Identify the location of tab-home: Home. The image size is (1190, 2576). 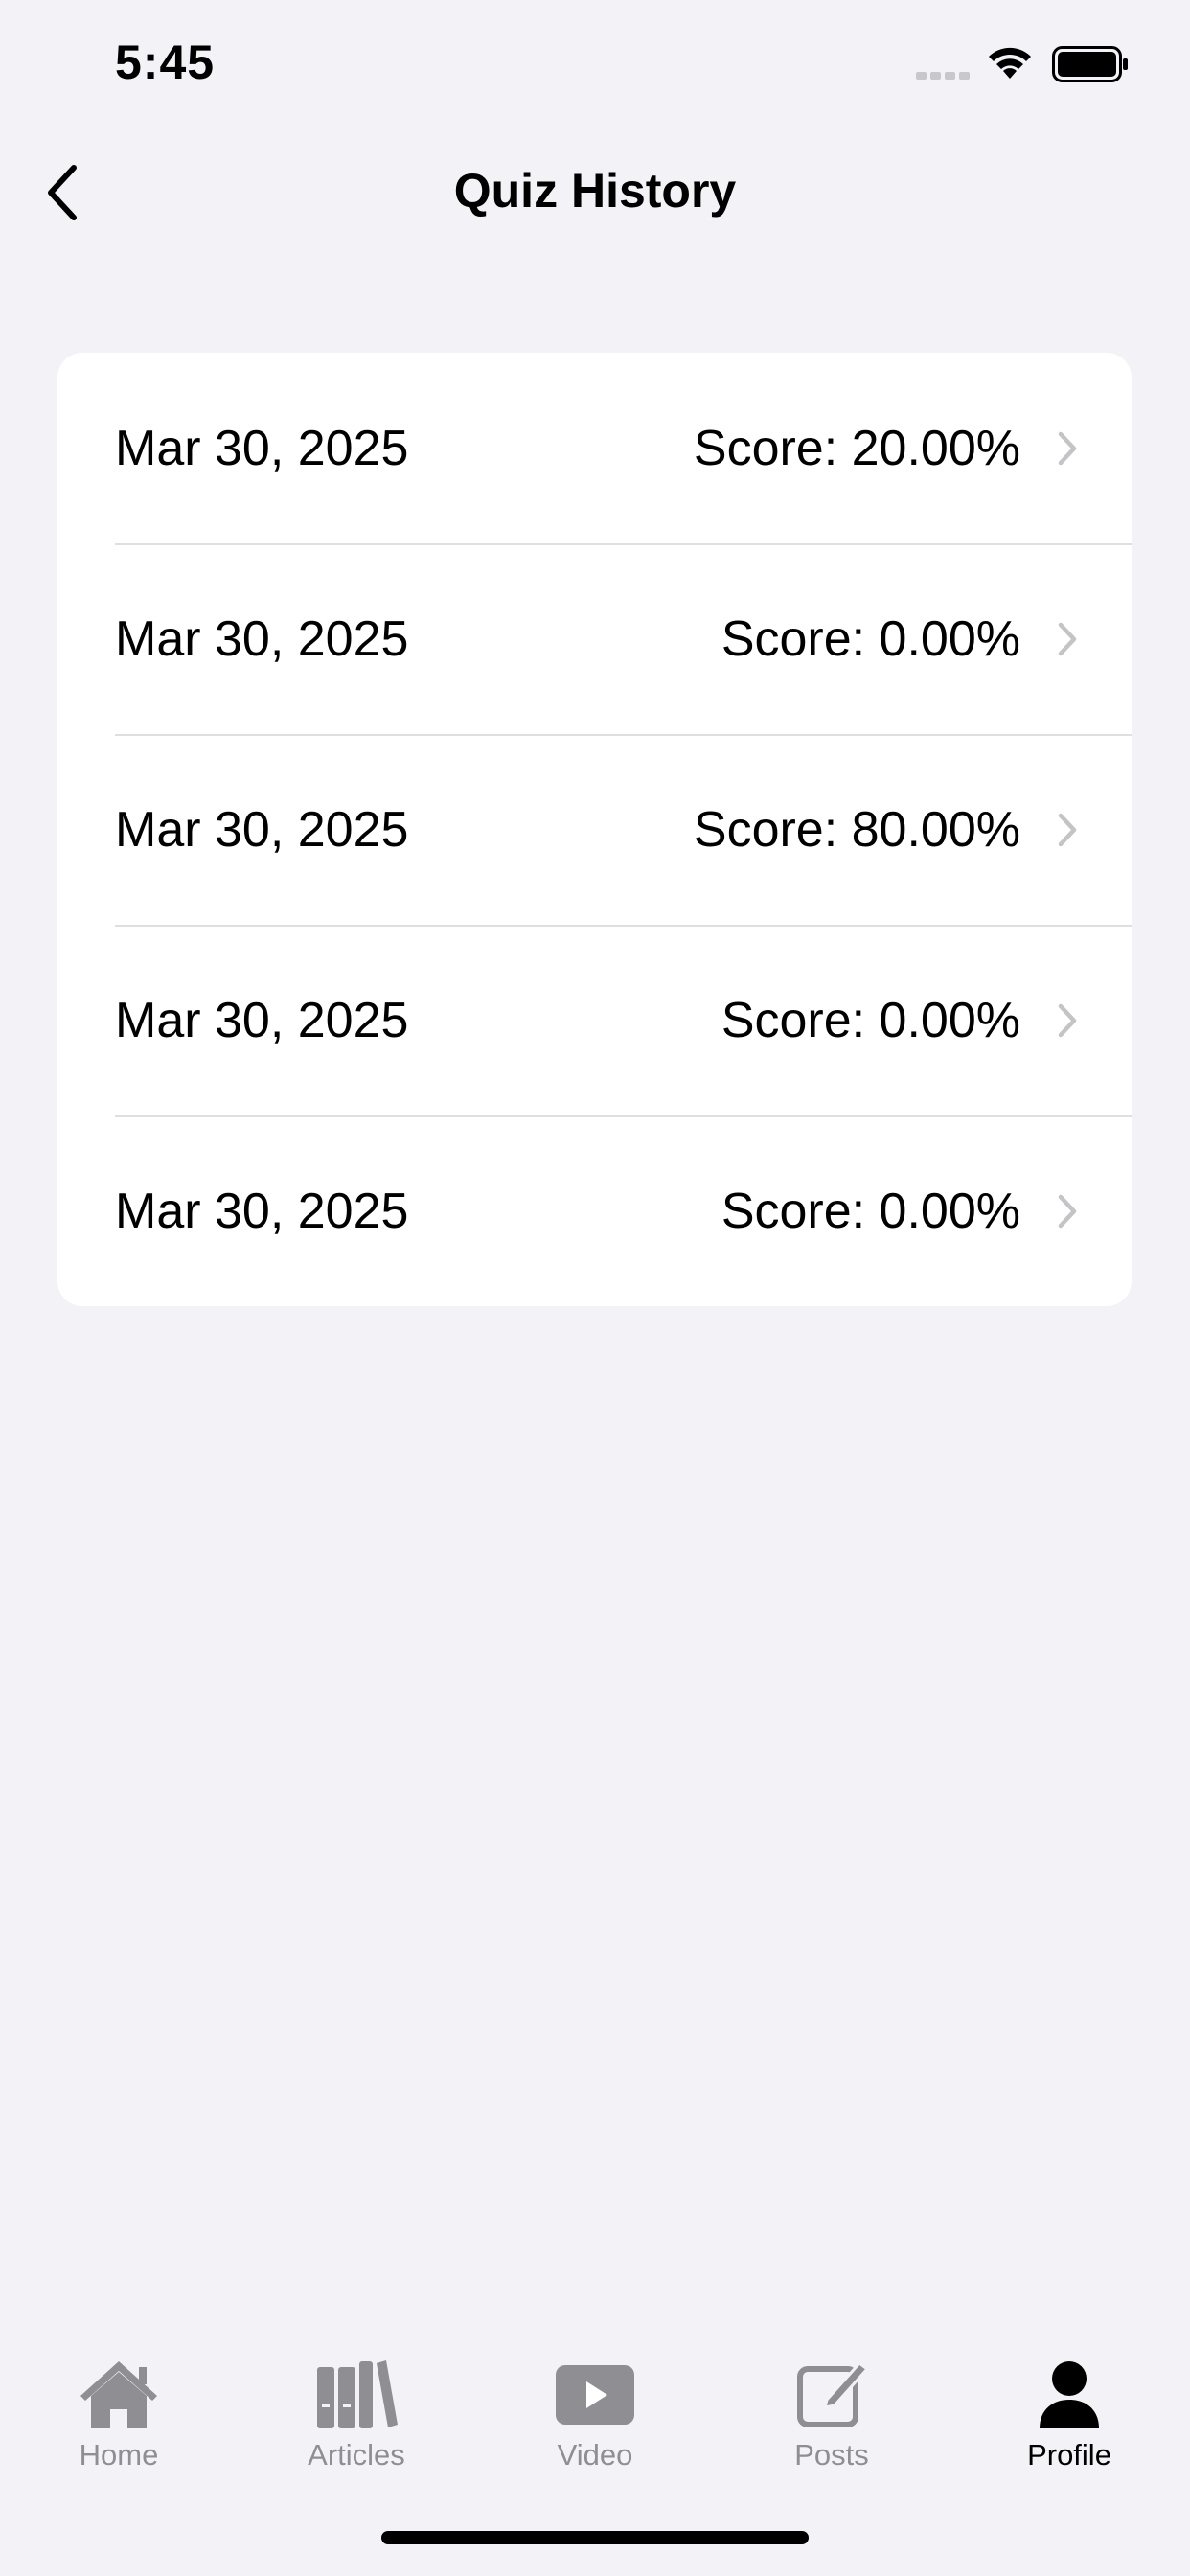
(119, 2410).